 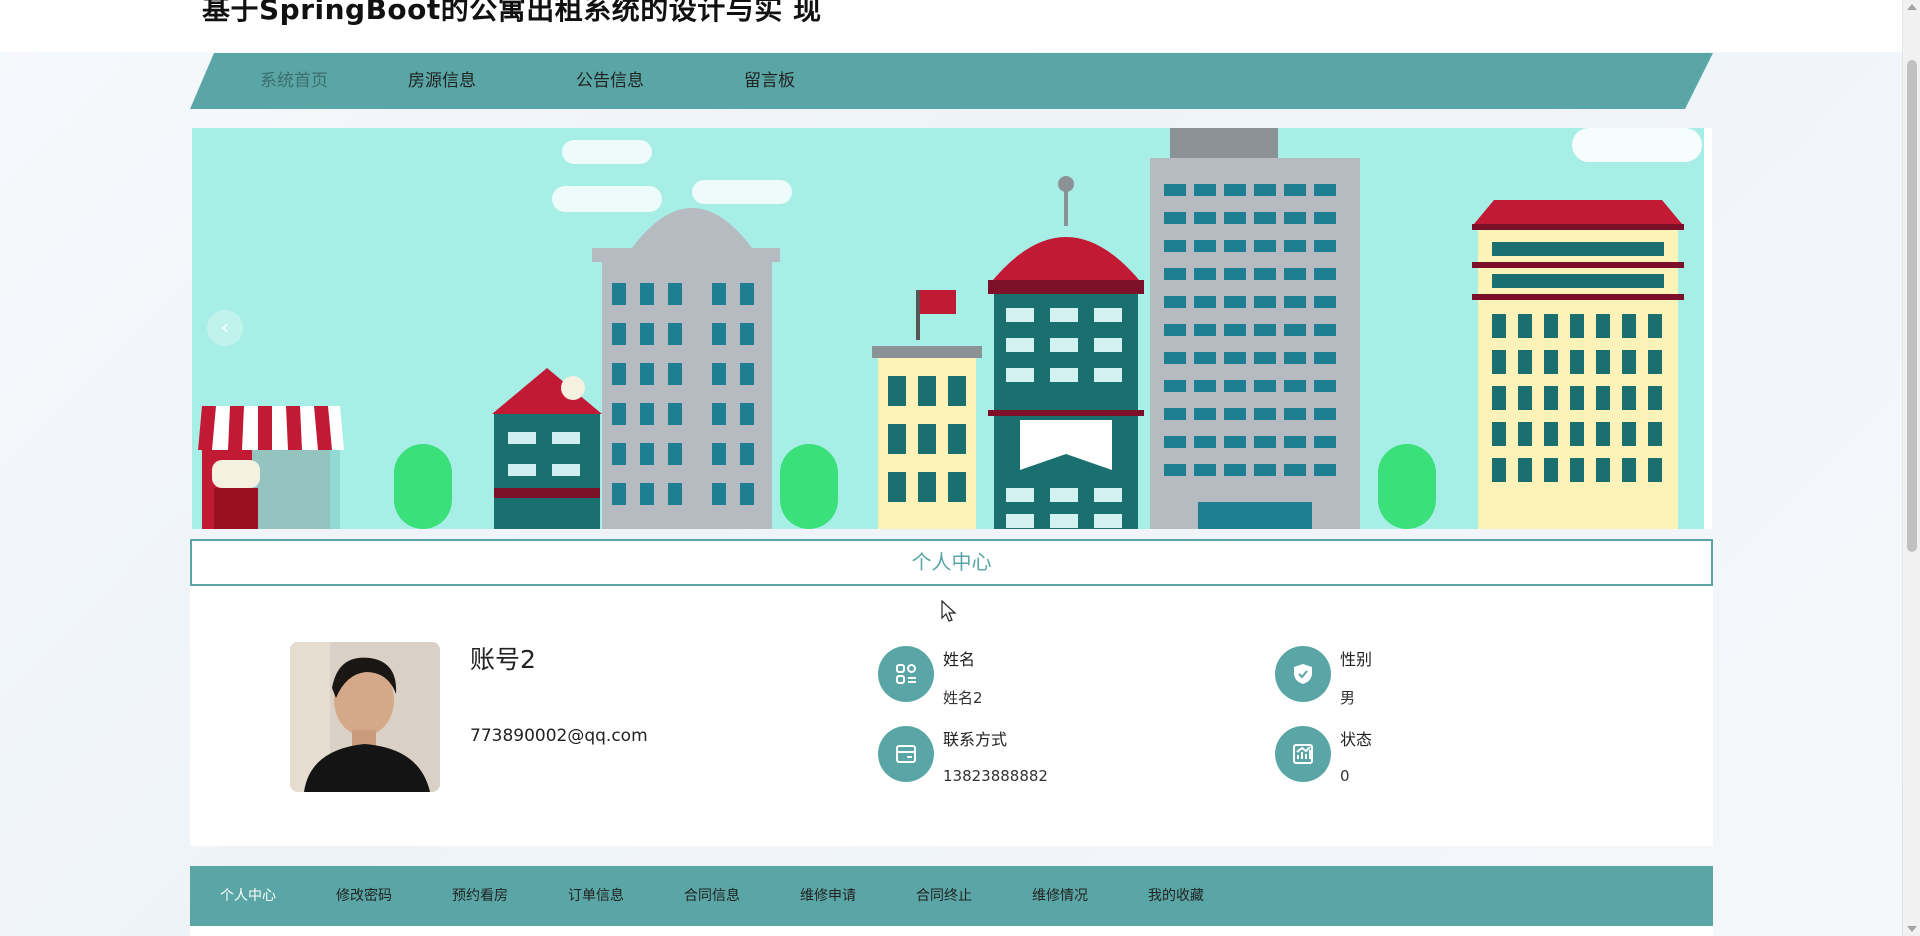 I want to click on nav-item-home: 系统首页, so click(x=294, y=81).